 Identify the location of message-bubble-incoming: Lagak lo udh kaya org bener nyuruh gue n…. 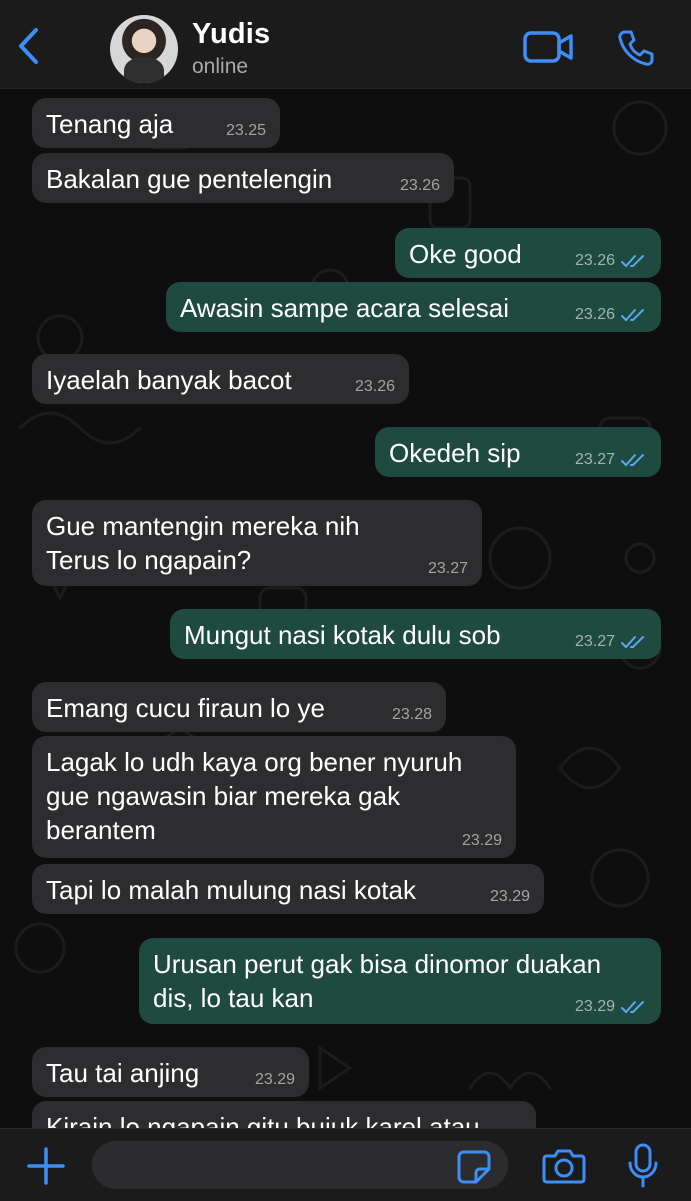
(274, 797).